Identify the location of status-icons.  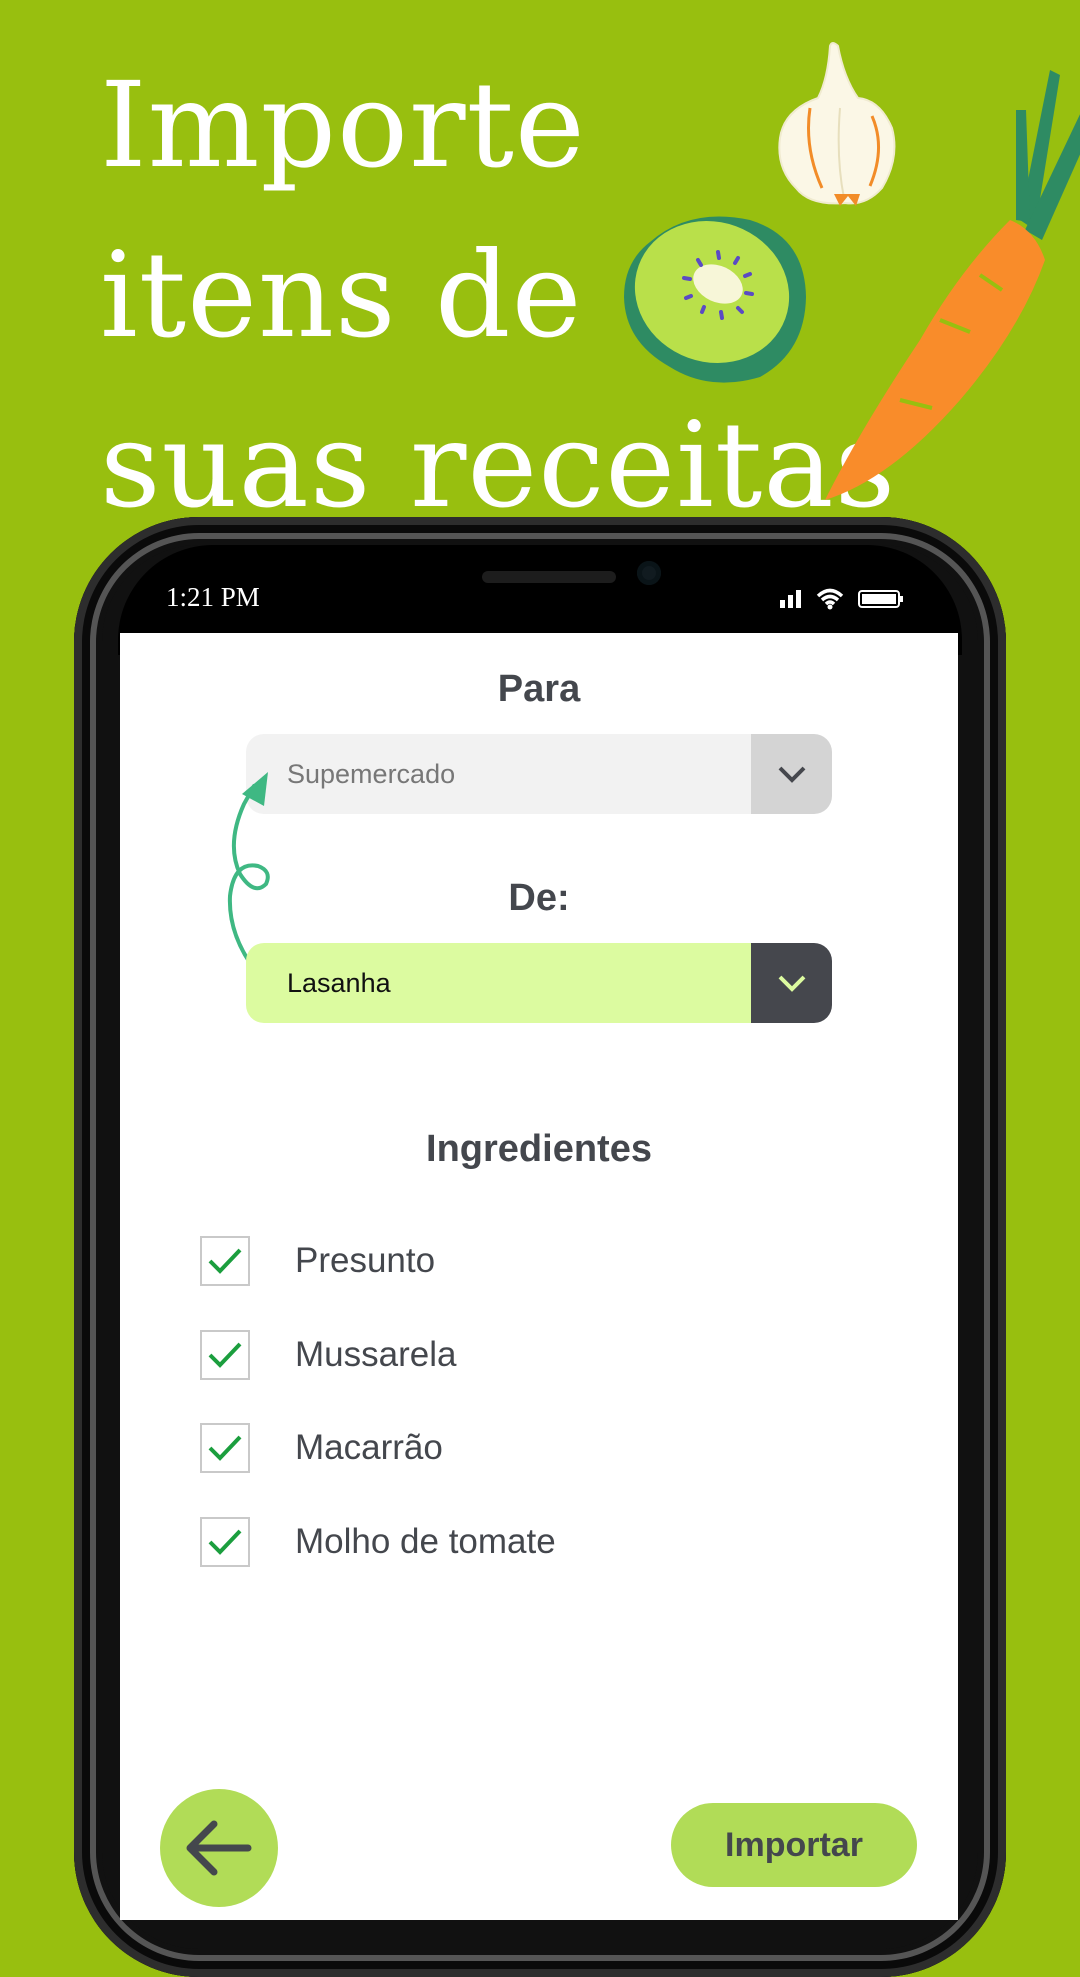
(842, 599).